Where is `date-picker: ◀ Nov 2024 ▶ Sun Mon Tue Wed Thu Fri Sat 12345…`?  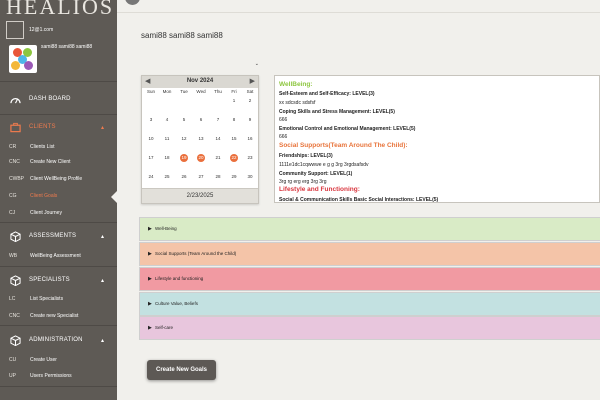 date-picker: ◀ Nov 2024 ▶ Sun Mon Tue Wed Thu Fri Sat 12345… is located at coordinates (200, 139).